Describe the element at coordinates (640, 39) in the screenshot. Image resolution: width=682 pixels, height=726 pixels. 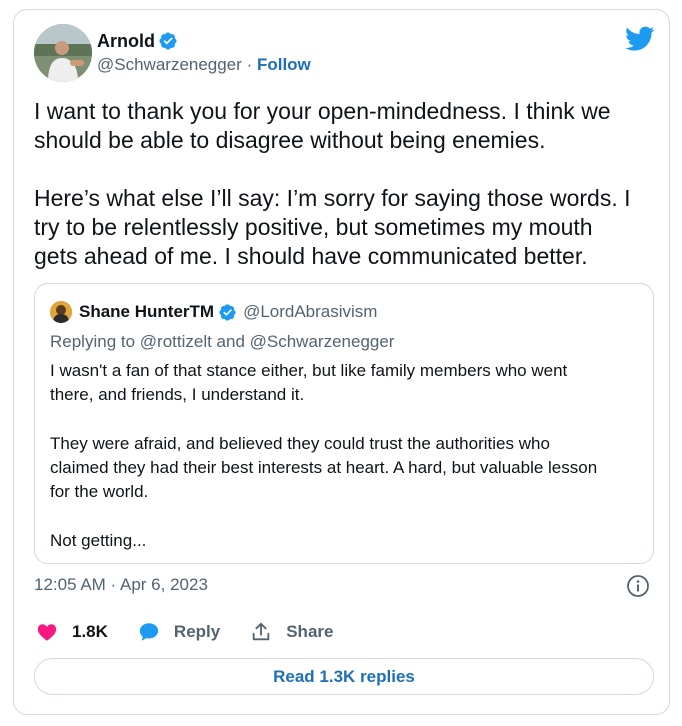
I see `twitter-bird-icon` at that location.